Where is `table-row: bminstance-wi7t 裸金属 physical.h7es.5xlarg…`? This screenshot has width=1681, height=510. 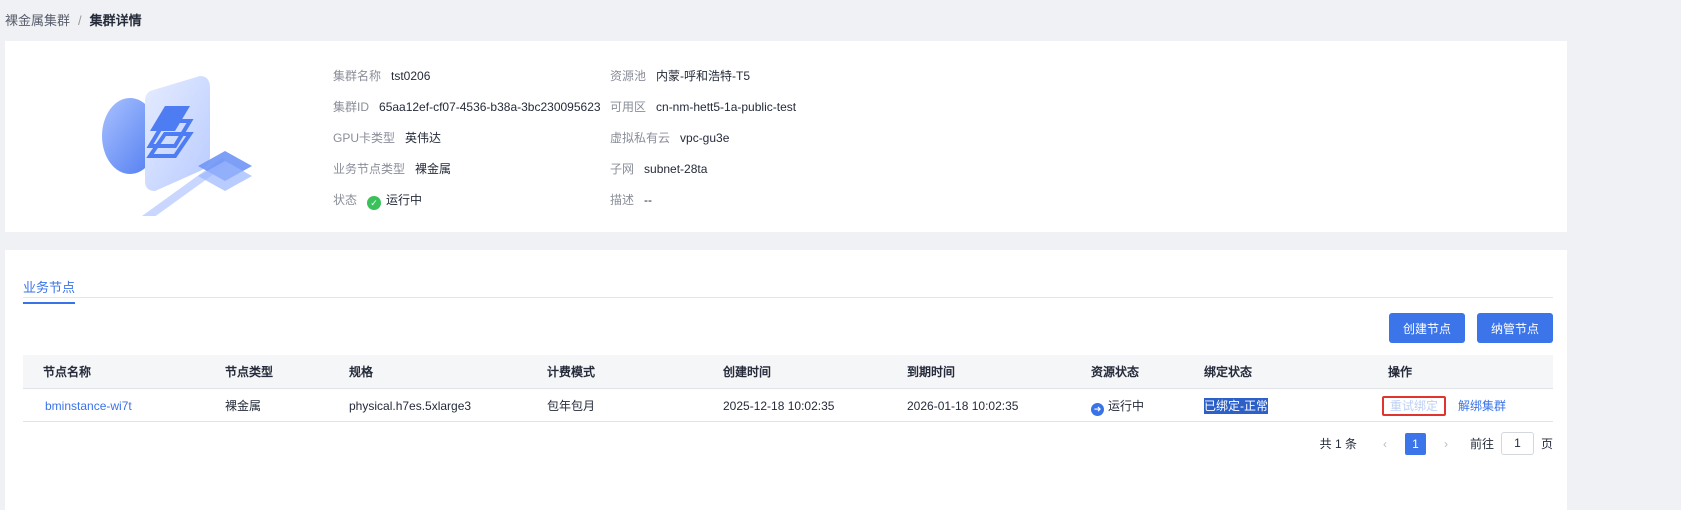 table-row: bminstance-wi7t 裸金属 physical.h7es.5xlarg… is located at coordinates (788, 405).